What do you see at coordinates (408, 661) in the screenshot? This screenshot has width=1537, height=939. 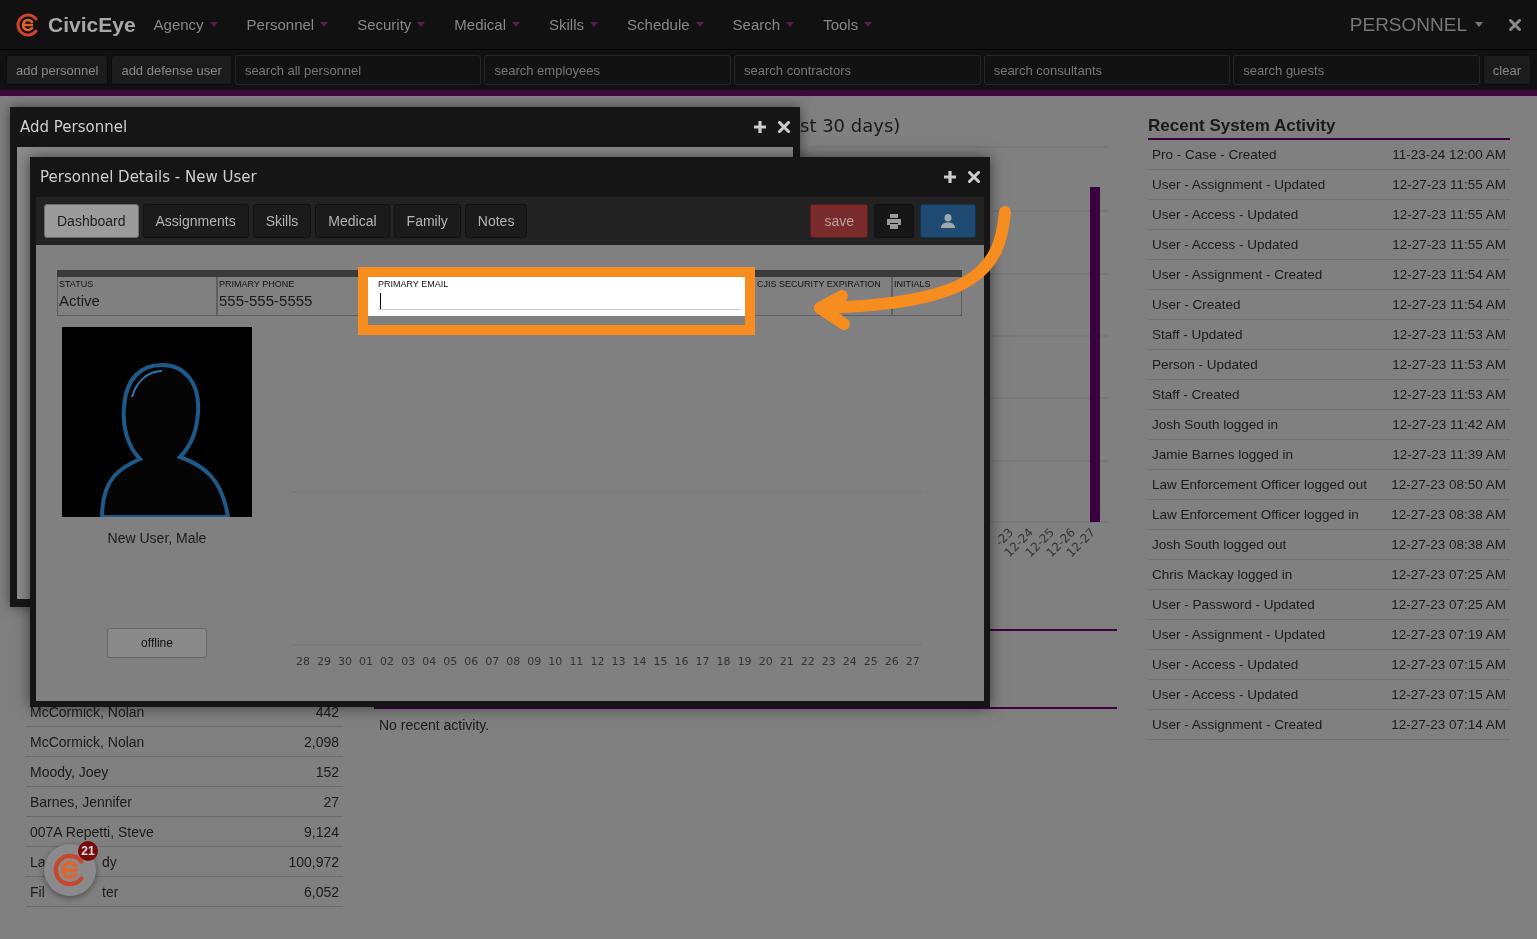 I see `axis-label: 03` at bounding box center [408, 661].